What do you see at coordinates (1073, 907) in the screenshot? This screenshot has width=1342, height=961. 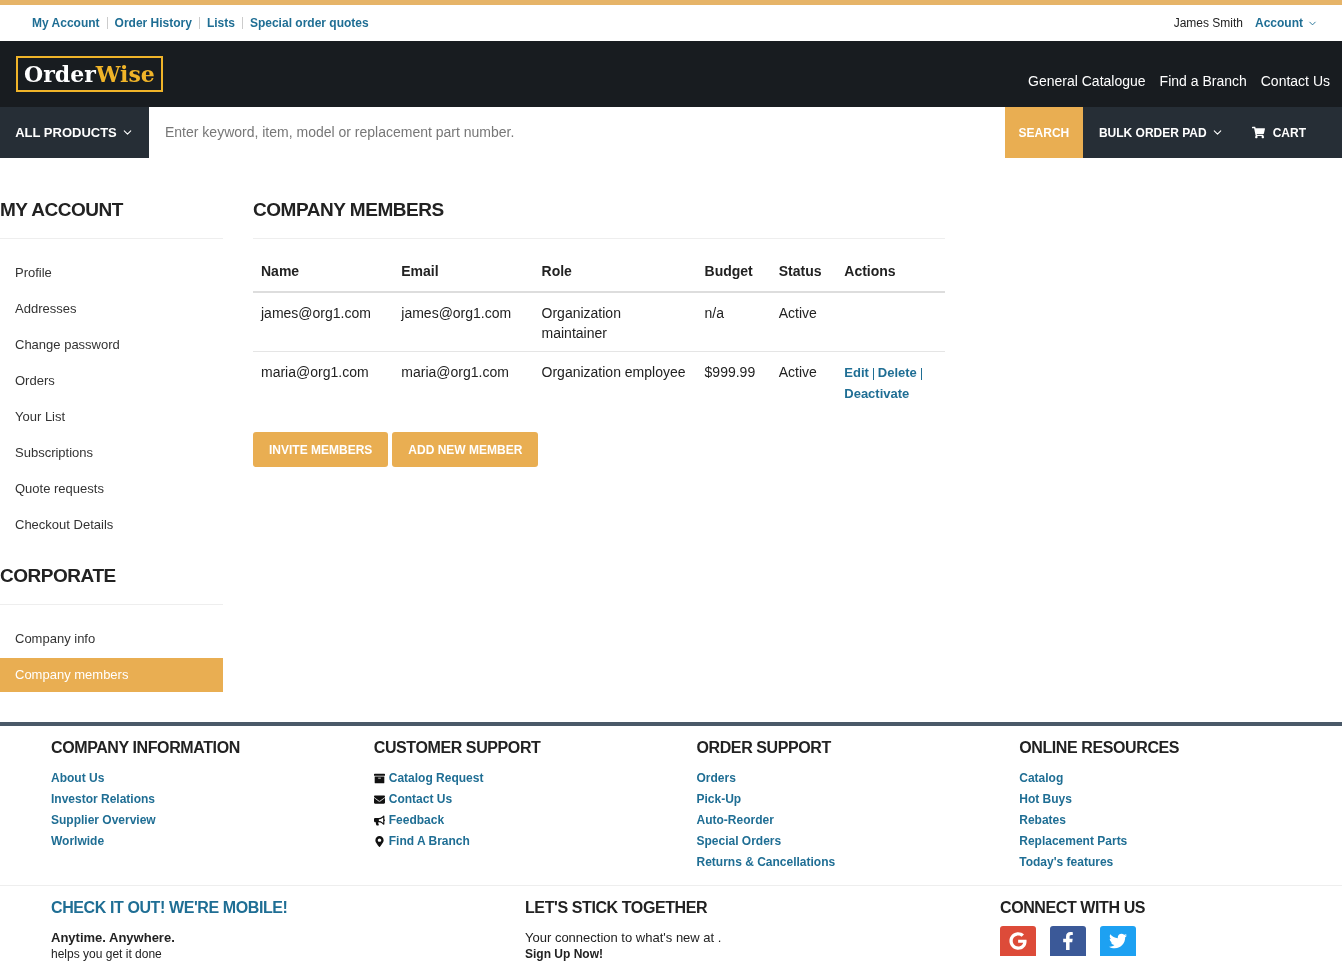 I see `connect-heading: CONNECT WITH US` at bounding box center [1073, 907].